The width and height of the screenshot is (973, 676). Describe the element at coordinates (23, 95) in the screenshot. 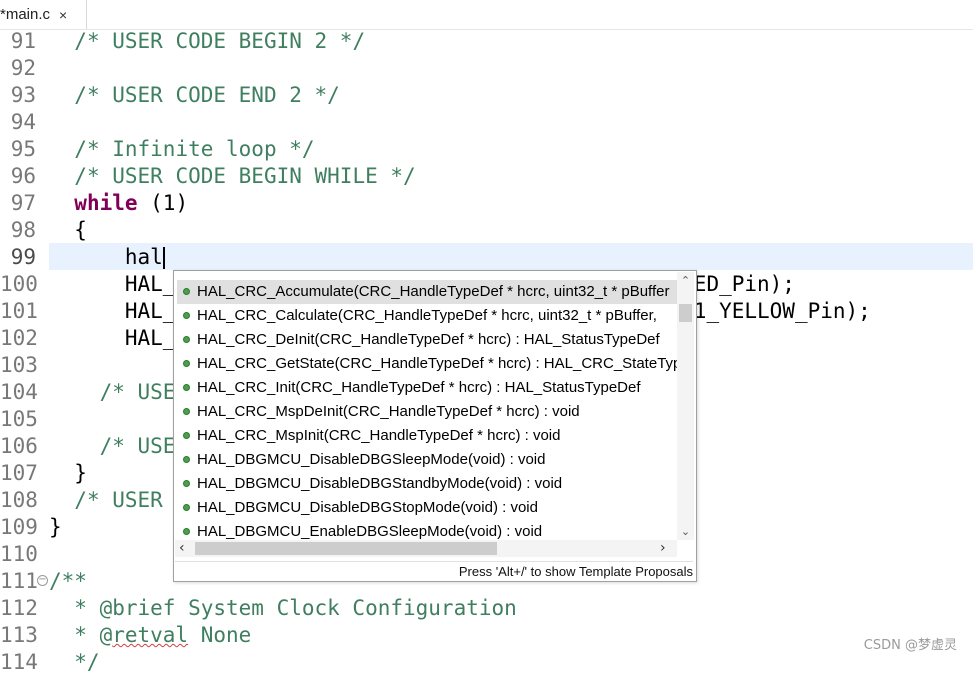

I see `line-number: 93` at that location.